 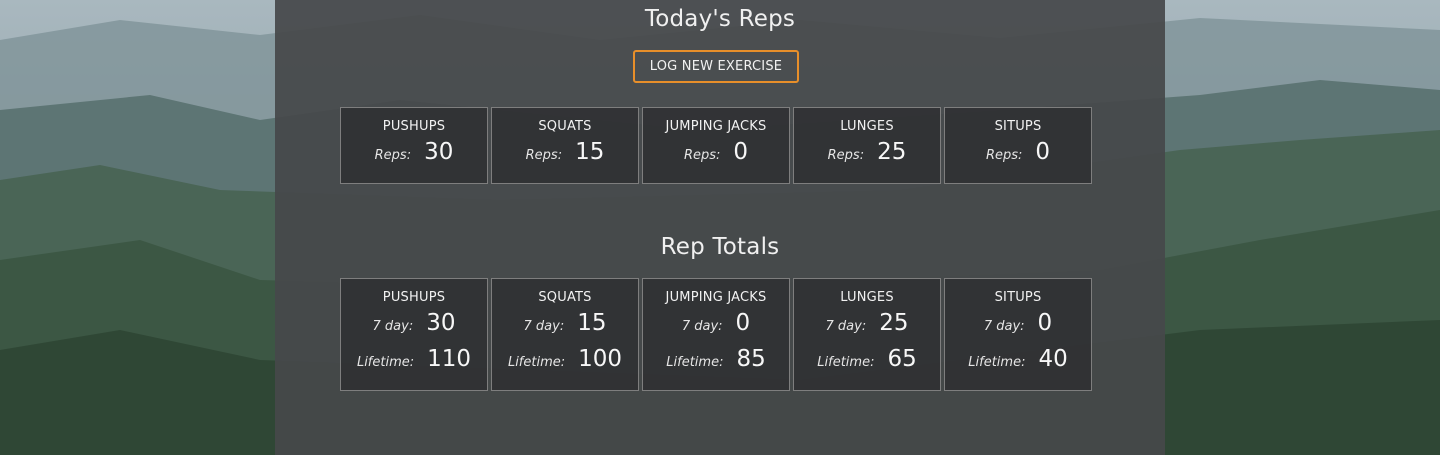 What do you see at coordinates (414, 152) in the screenshot?
I see `reps-stat: Reps: 30` at bounding box center [414, 152].